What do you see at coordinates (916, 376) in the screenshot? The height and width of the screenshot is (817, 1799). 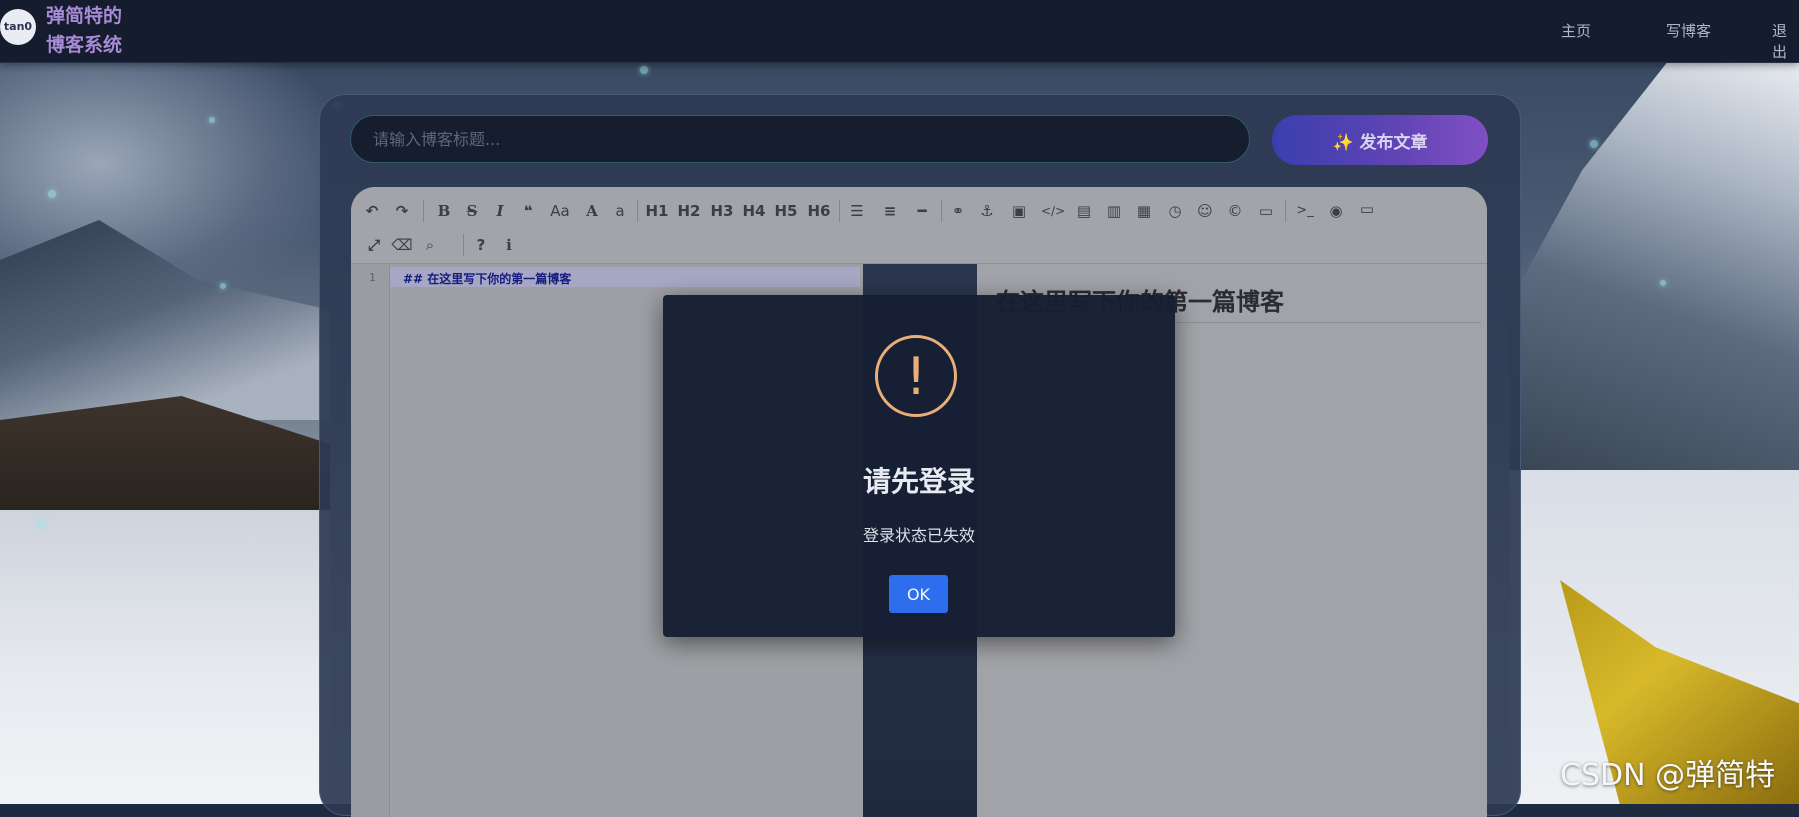 I see `warning-icon: !` at bounding box center [916, 376].